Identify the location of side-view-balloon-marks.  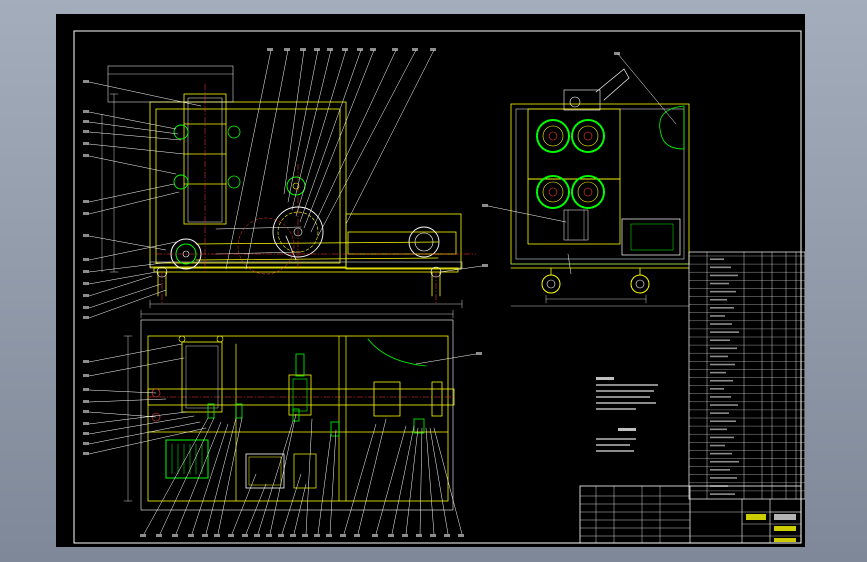
(551, 129).